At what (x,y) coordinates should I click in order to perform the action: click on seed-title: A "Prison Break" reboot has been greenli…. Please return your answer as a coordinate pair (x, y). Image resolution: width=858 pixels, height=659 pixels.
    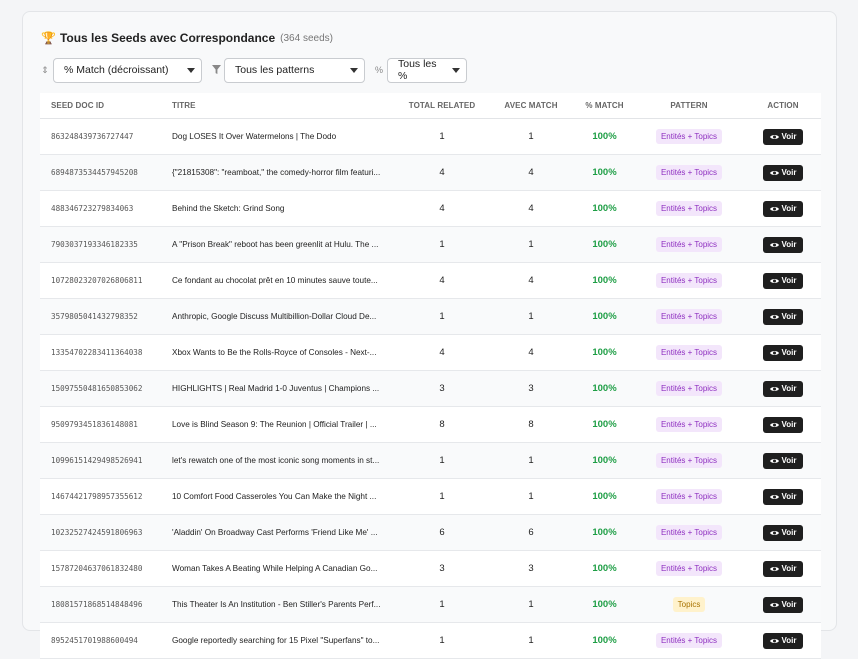
    Looking at the image, I should click on (283, 244).